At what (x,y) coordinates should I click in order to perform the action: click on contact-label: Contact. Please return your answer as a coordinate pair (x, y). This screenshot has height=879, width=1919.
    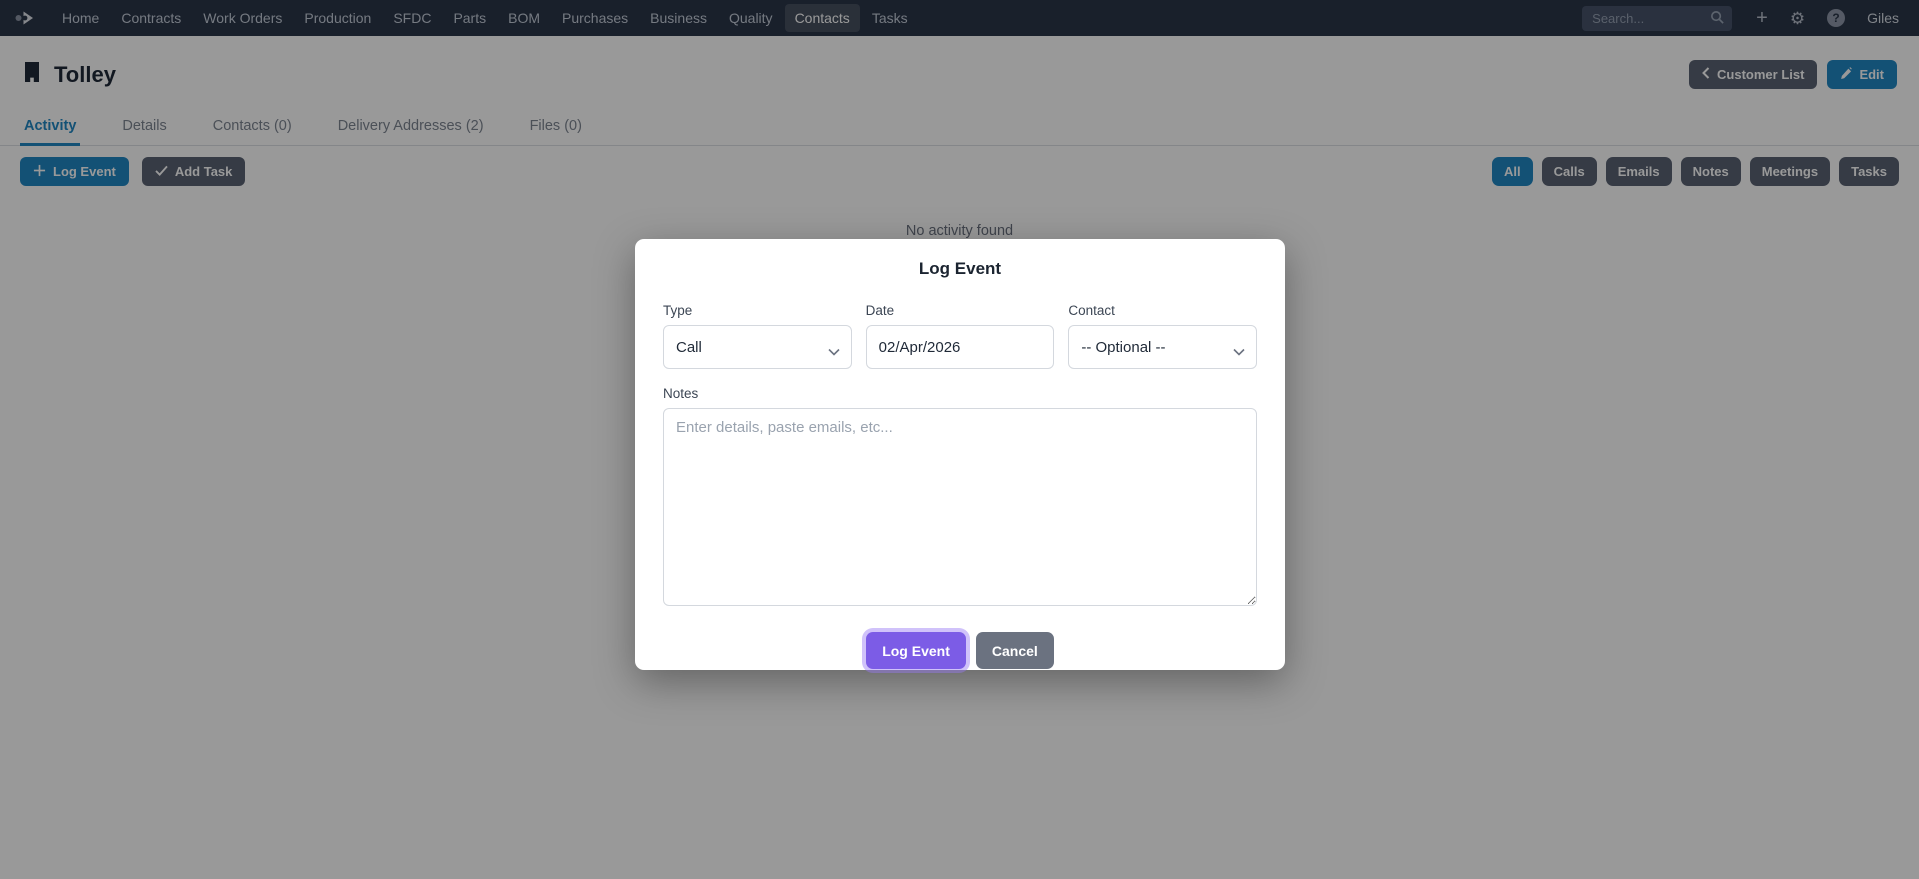
    Looking at the image, I should click on (1091, 310).